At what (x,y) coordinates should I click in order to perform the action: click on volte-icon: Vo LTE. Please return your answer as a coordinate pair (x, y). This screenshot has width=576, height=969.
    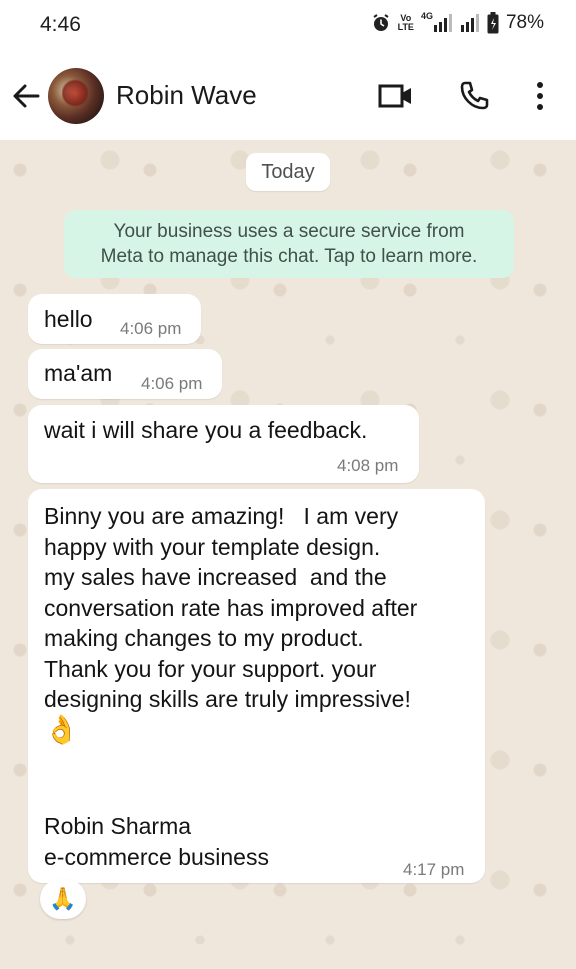
    Looking at the image, I should click on (405, 22).